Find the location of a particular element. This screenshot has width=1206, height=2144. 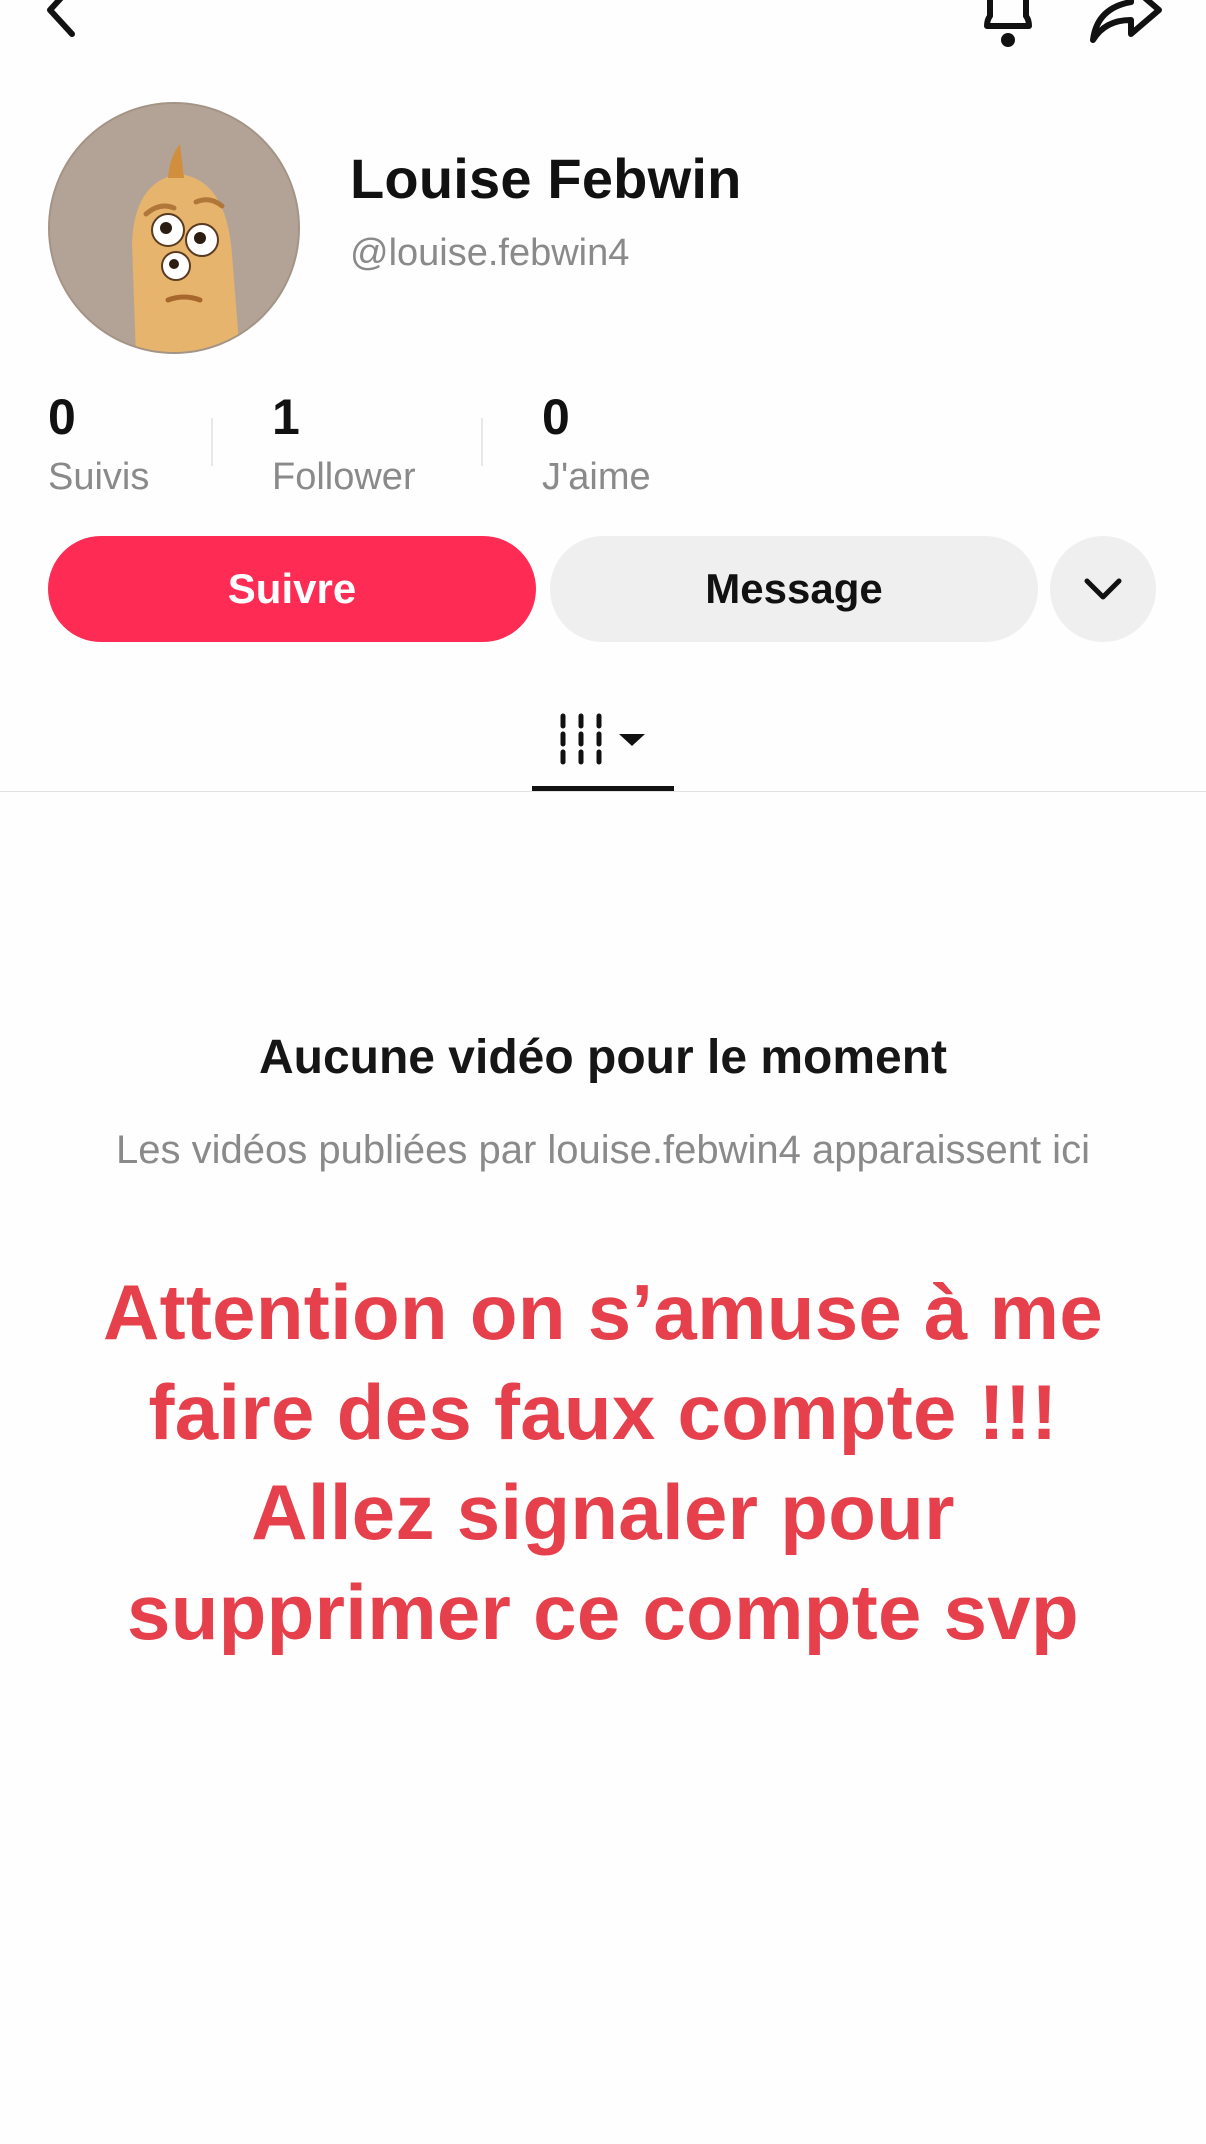

warning-line: Allez signaler pour is located at coordinates (603, 1512).